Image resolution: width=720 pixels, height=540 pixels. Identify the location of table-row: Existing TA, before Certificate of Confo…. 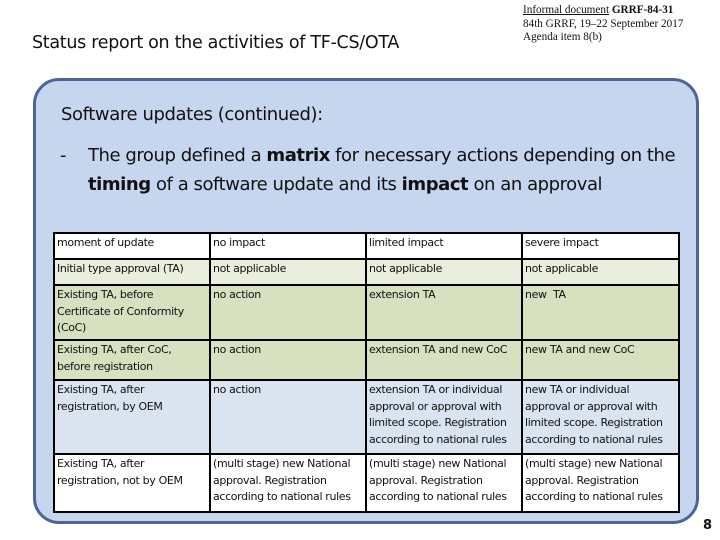
(366, 312).